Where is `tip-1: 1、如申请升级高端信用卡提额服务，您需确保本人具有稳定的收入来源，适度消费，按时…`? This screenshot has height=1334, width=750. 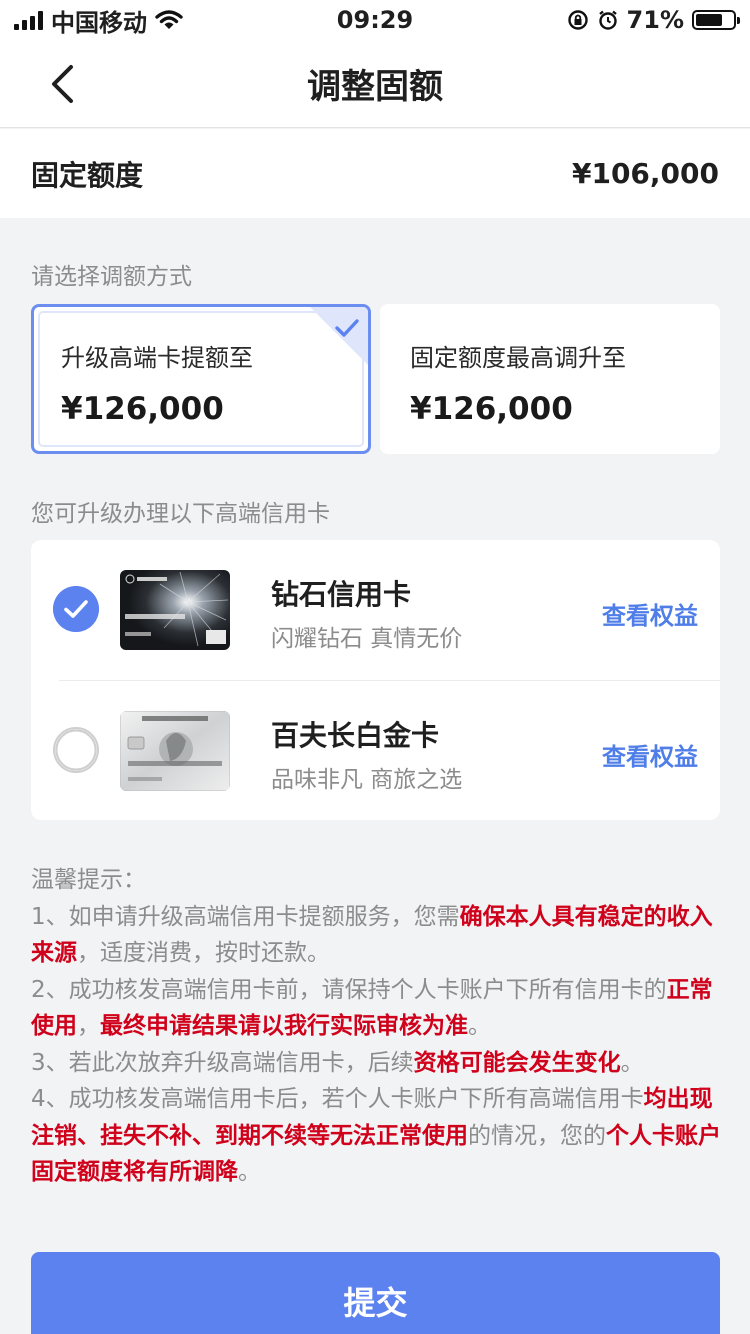 tip-1: 1、如申请升级高端信用卡提额服务，您需确保本人具有稳定的收入来源，适度消费，按时… is located at coordinates (376, 935).